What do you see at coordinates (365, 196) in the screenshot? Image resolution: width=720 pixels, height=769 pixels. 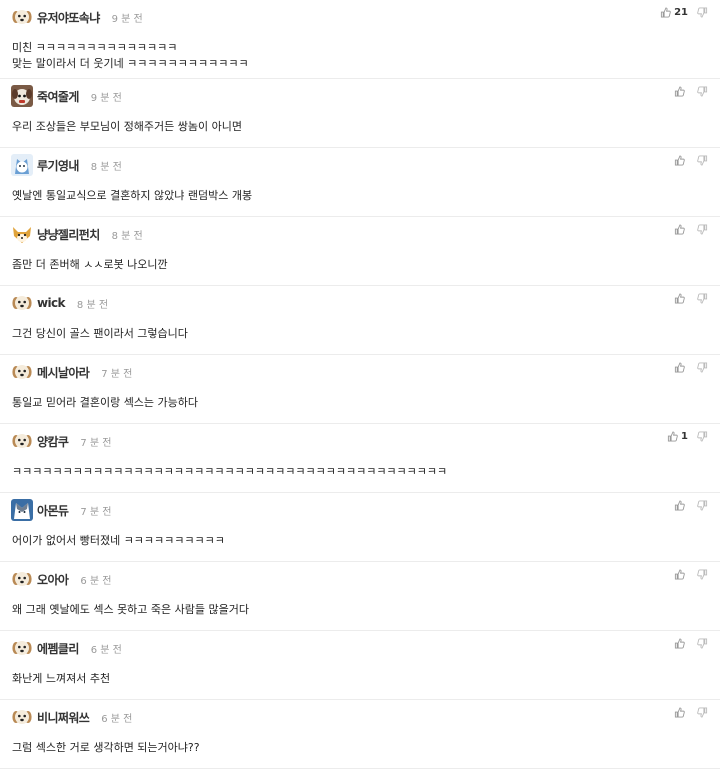 I see `comment-body: 옛날엔 통일교식으로 결혼하지 않았냐 랜덤박스 개봉` at bounding box center [365, 196].